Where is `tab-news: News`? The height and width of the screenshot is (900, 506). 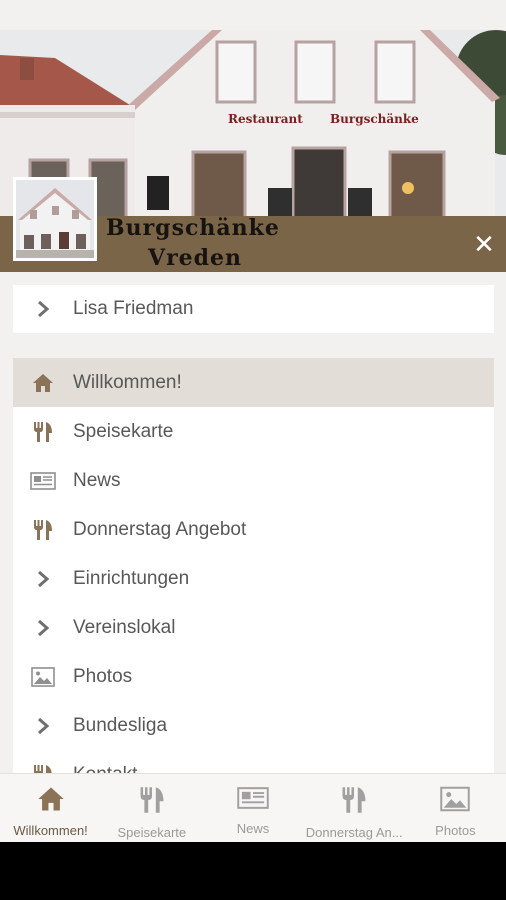
tab-news: News is located at coordinates (252, 808).